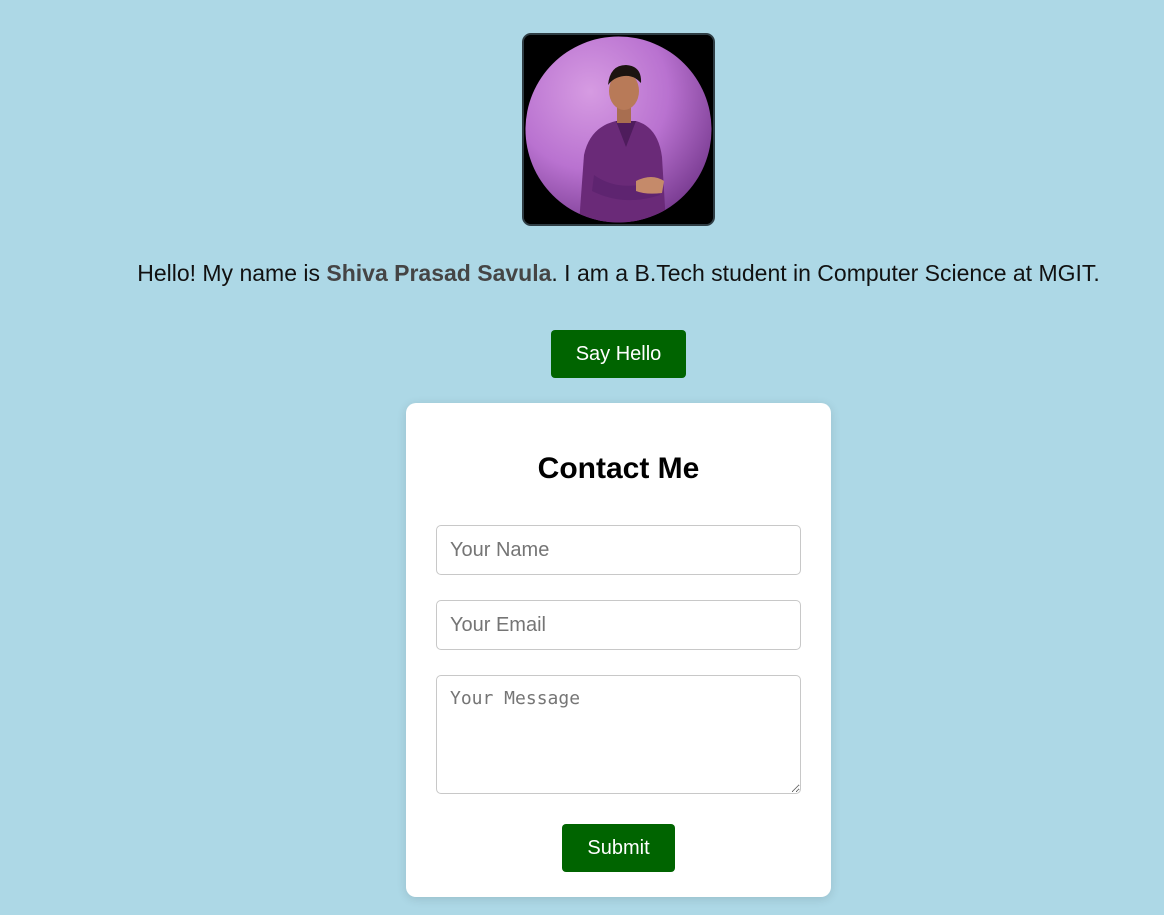 The image size is (1164, 915). What do you see at coordinates (618, 625) in the screenshot?
I see `email-input` at bounding box center [618, 625].